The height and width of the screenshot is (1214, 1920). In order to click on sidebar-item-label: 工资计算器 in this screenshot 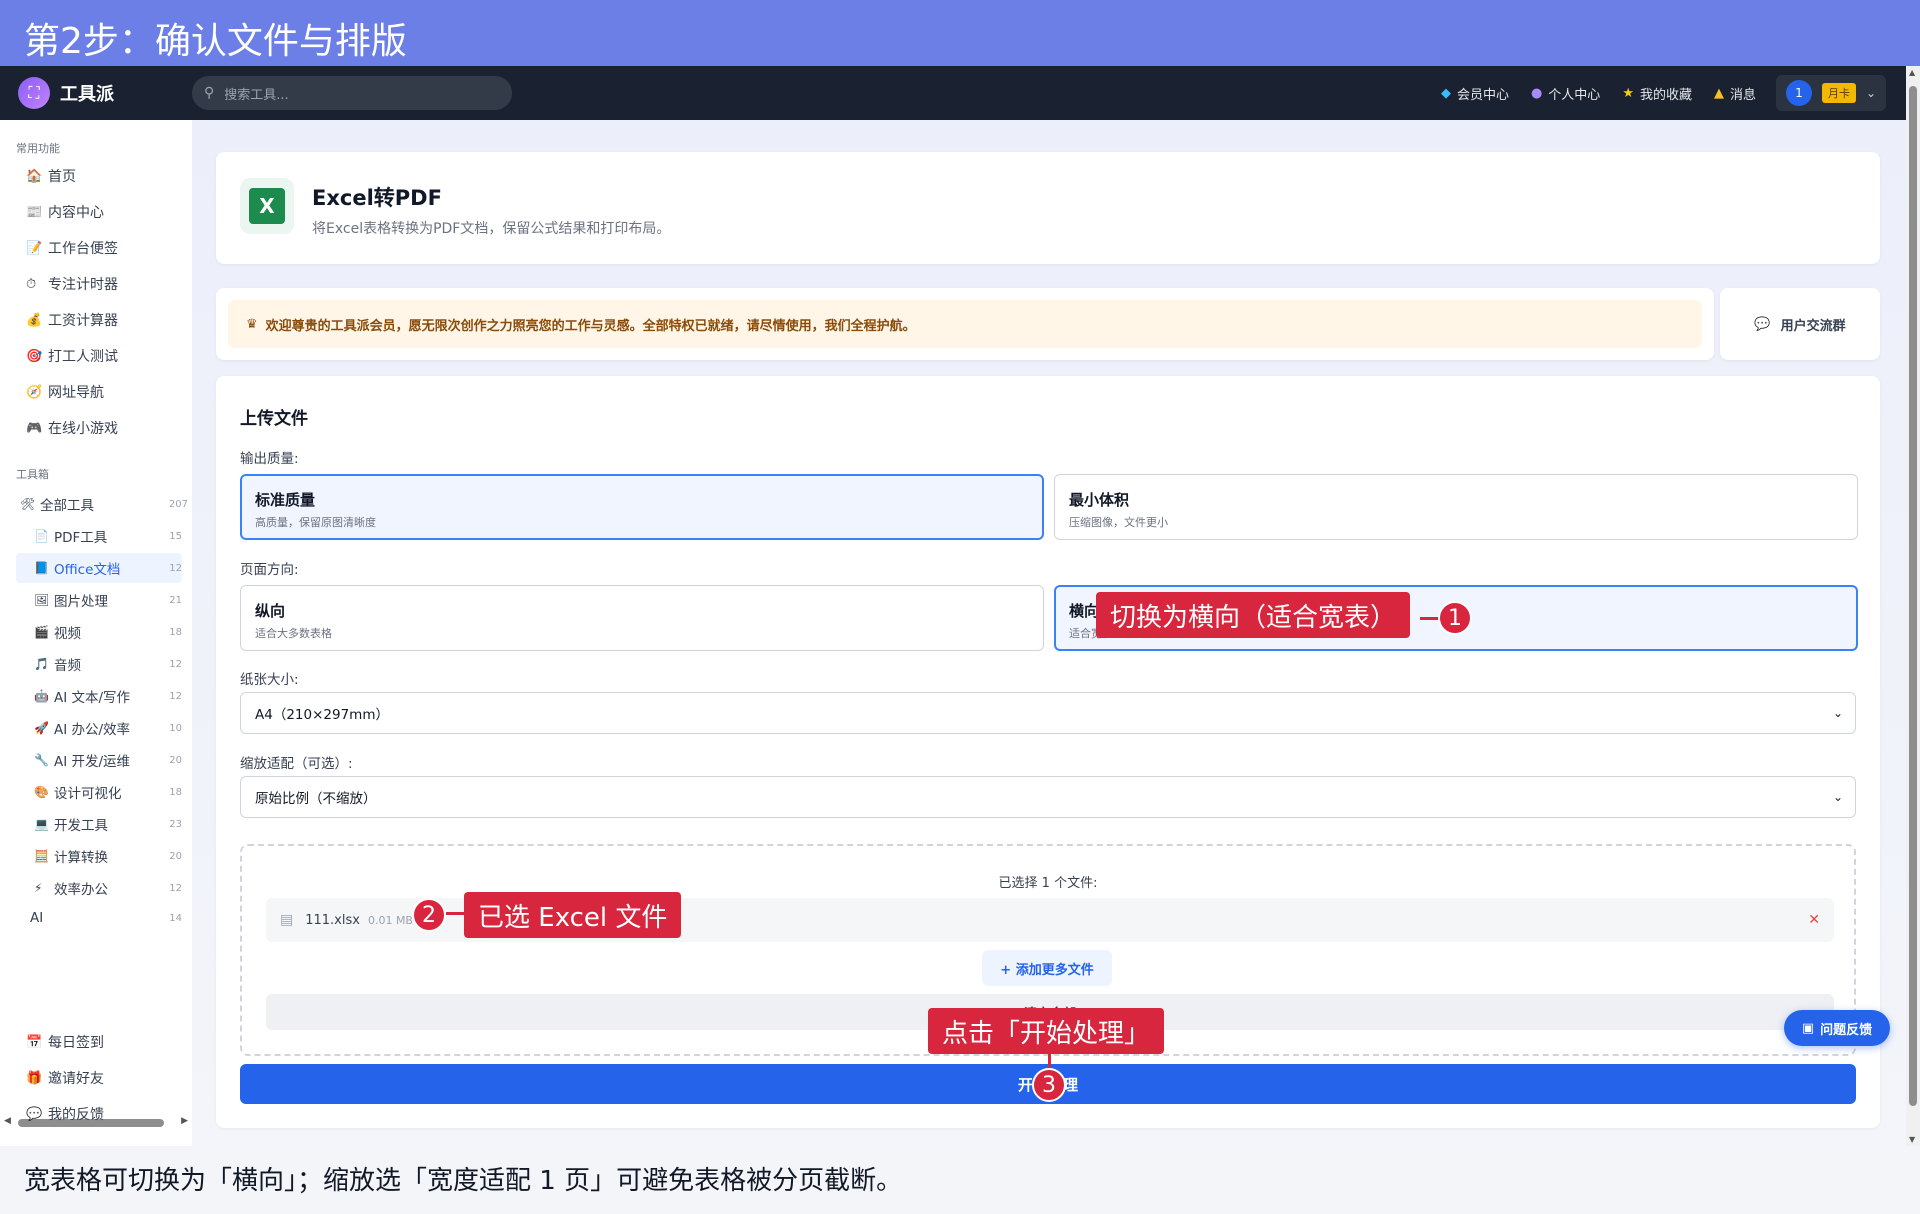, I will do `click(83, 321)`.